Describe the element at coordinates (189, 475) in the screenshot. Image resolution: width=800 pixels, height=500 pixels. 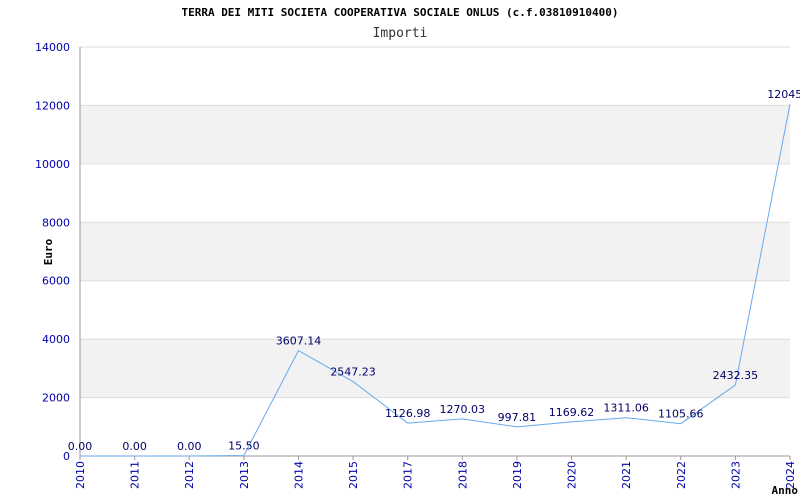
I see `x-tick-label: 2012` at that location.